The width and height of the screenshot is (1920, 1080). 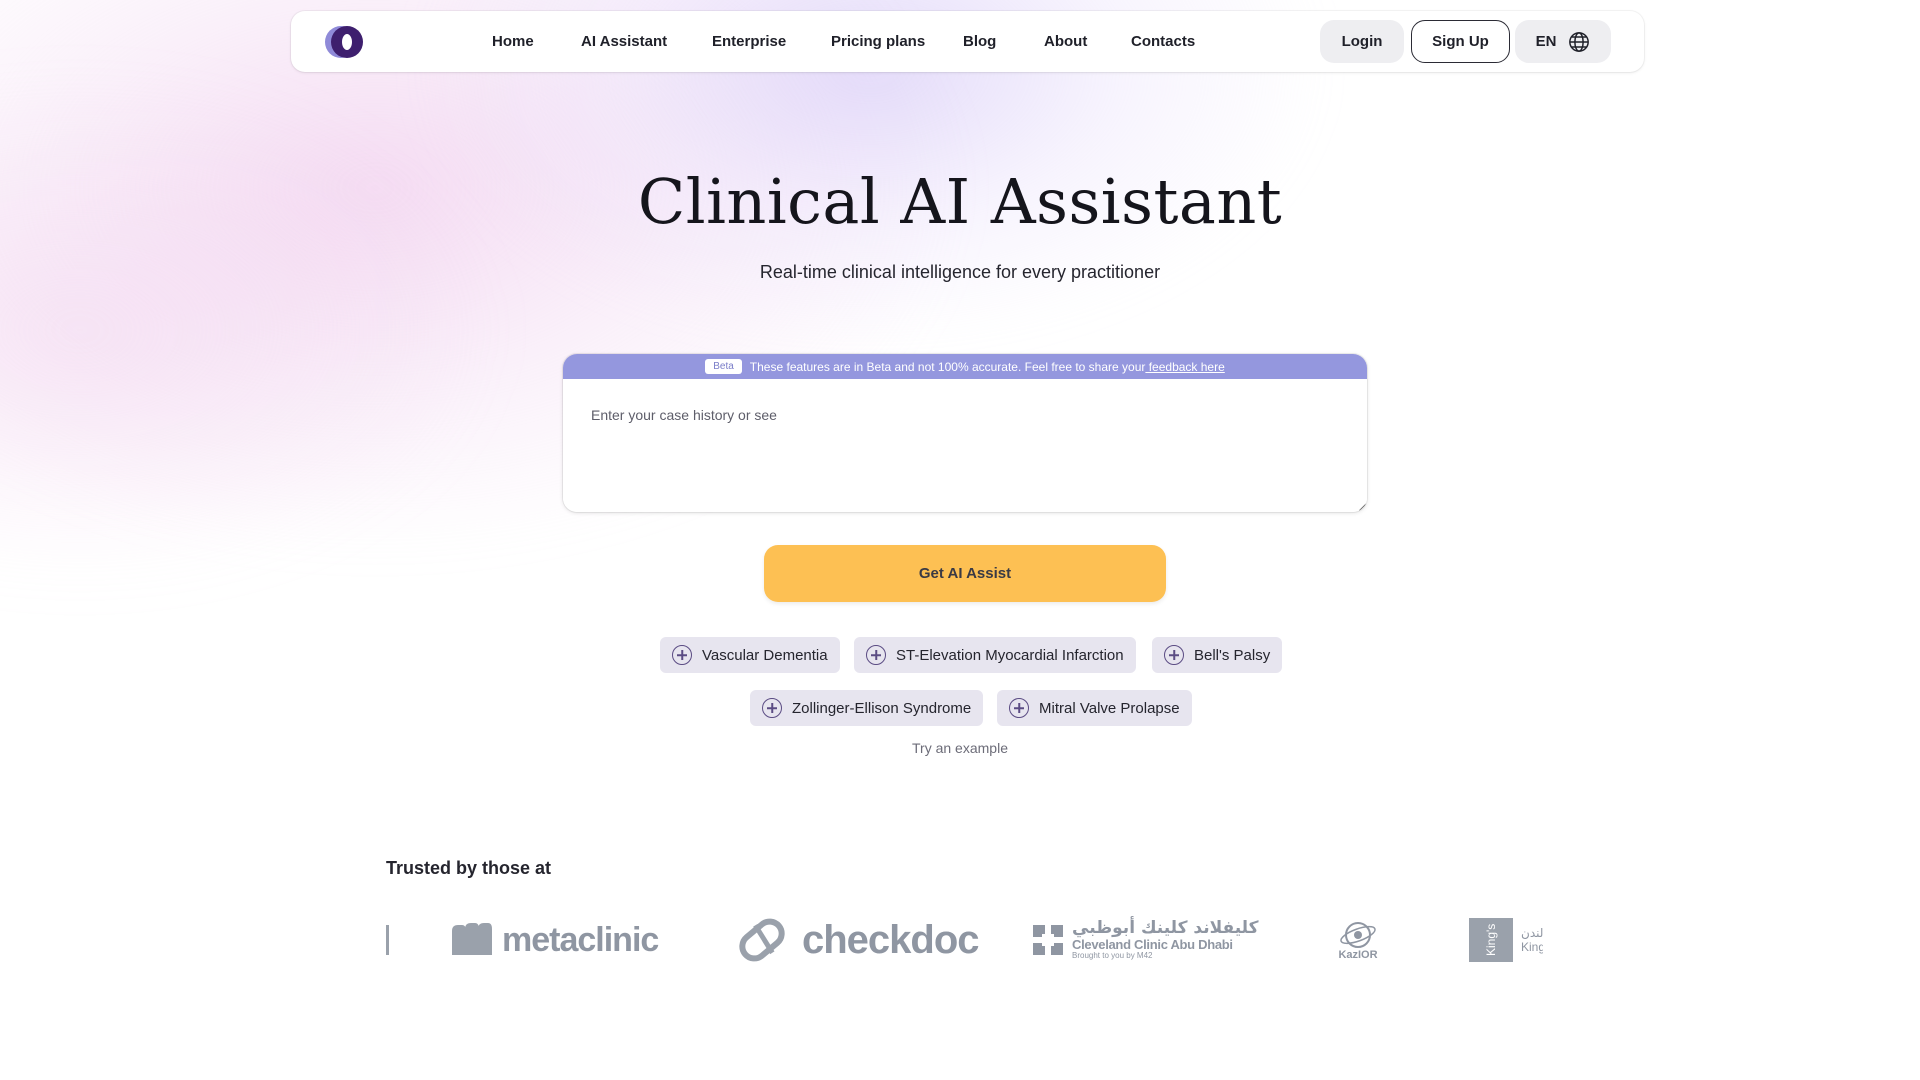 I want to click on globe-icon, so click(x=1579, y=41).